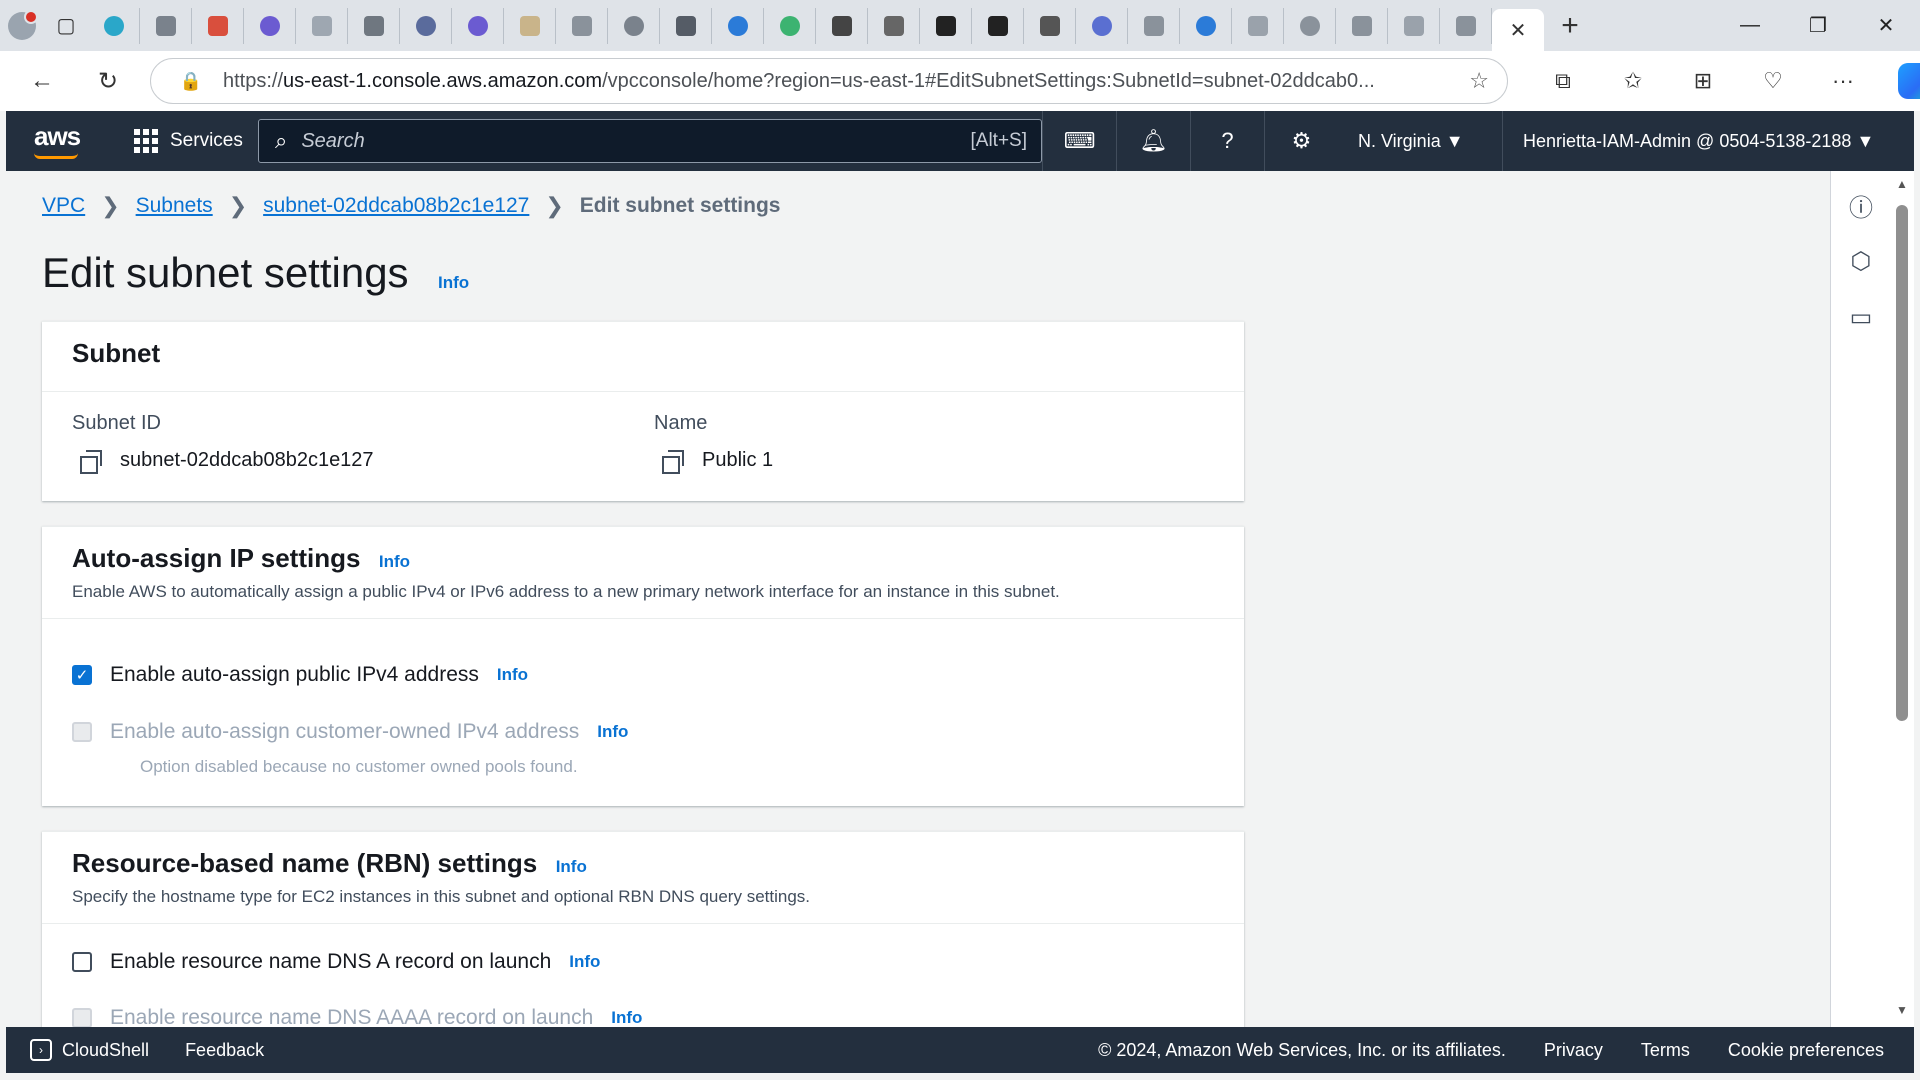  Describe the element at coordinates (1909, 81) in the screenshot. I see `copilot-icon` at that location.